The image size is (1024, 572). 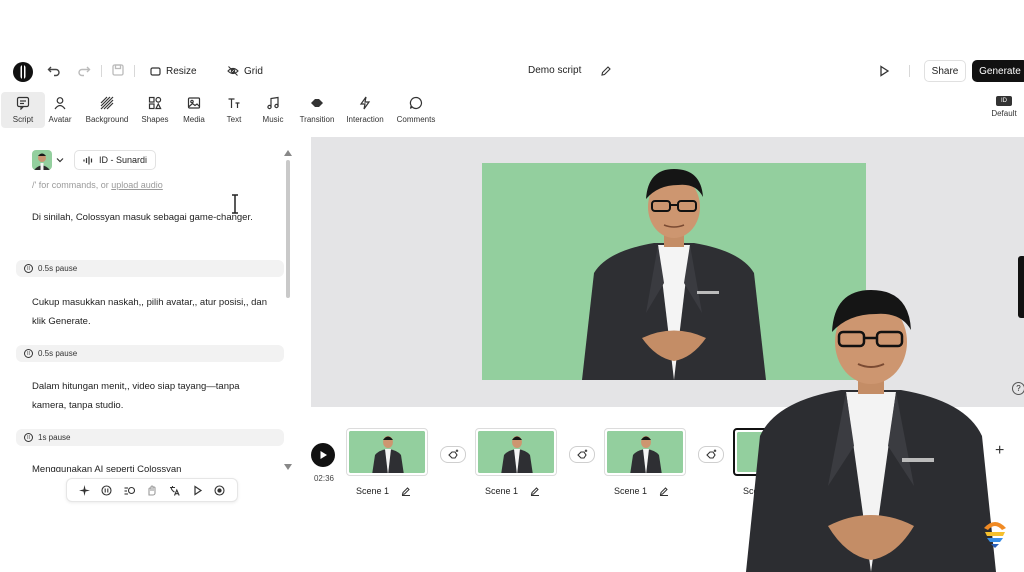 What do you see at coordinates (999, 451) in the screenshot?
I see `add-scene-button: +` at bounding box center [999, 451].